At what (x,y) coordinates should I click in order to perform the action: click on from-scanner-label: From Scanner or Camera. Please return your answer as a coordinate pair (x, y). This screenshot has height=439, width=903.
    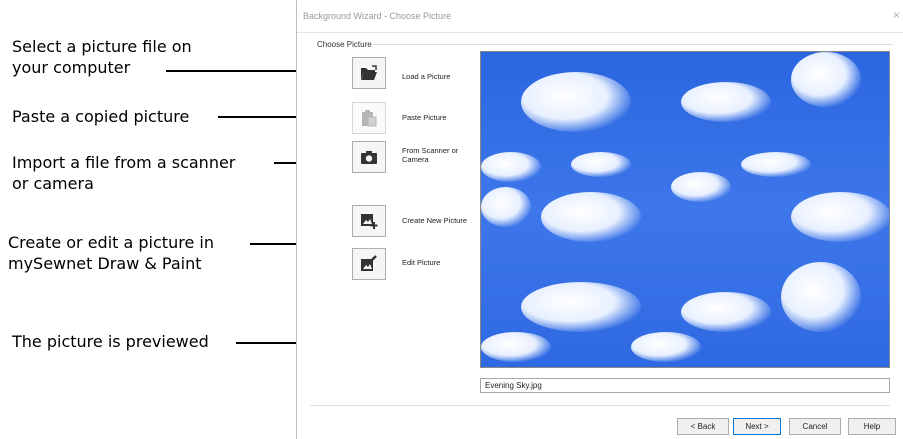
    Looking at the image, I should click on (430, 155).